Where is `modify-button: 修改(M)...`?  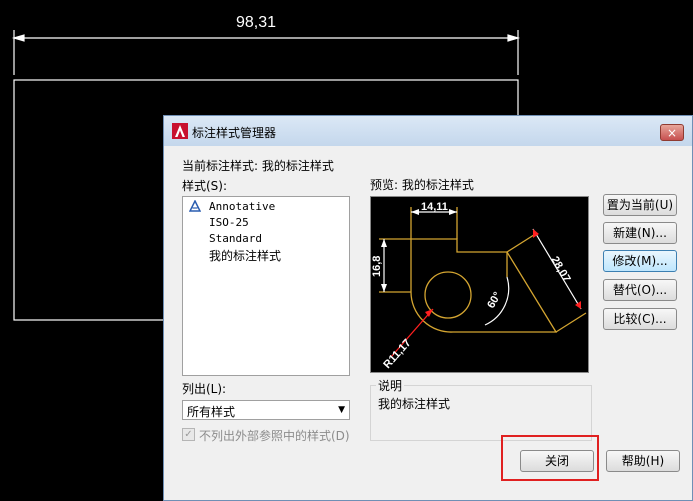
modify-button: 修改(M)... is located at coordinates (640, 261).